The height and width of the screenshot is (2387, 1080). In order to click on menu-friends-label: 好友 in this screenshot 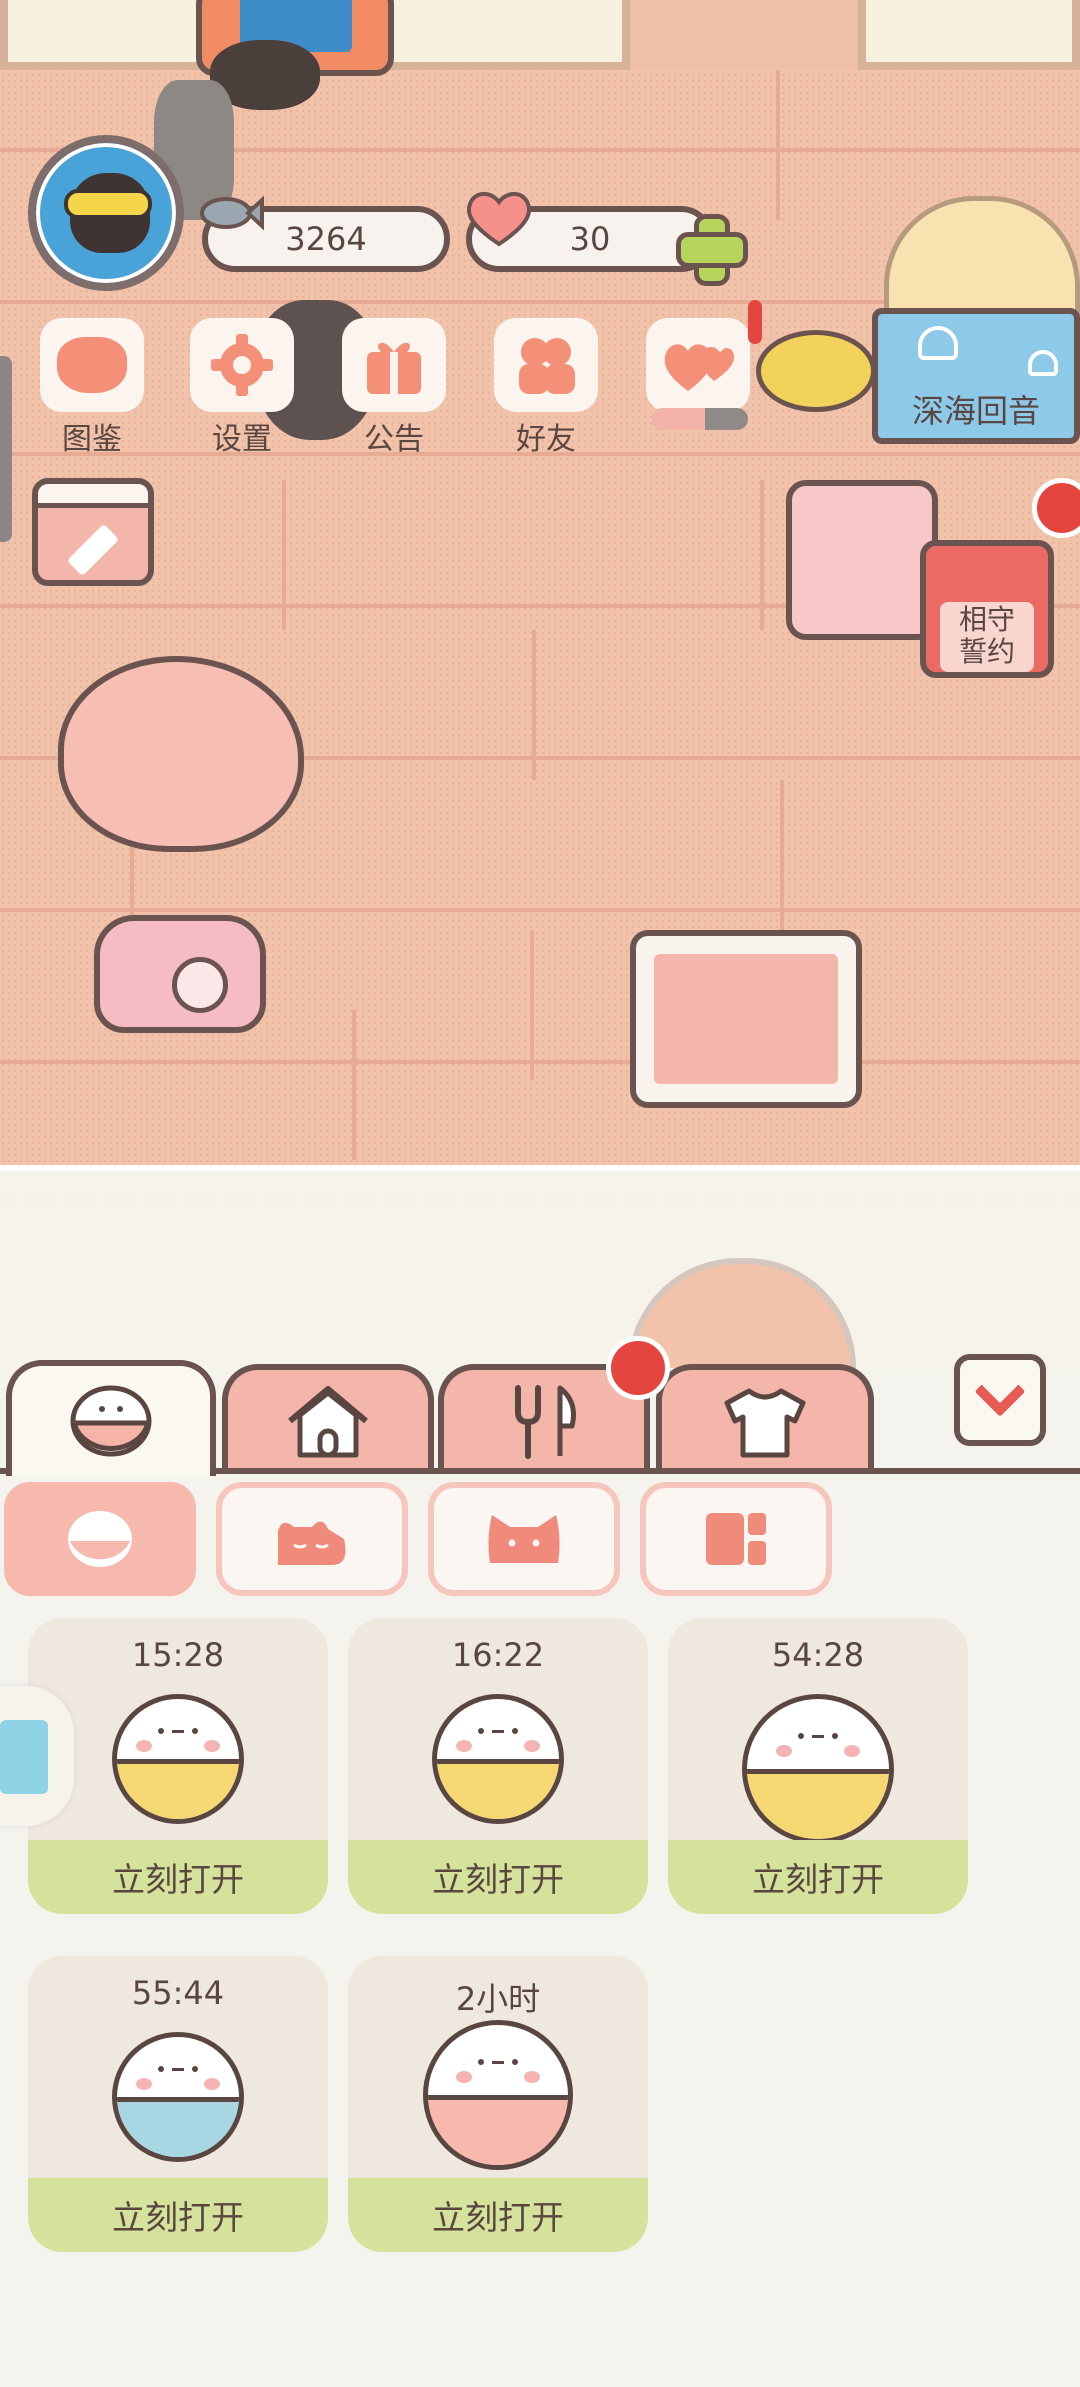, I will do `click(546, 439)`.